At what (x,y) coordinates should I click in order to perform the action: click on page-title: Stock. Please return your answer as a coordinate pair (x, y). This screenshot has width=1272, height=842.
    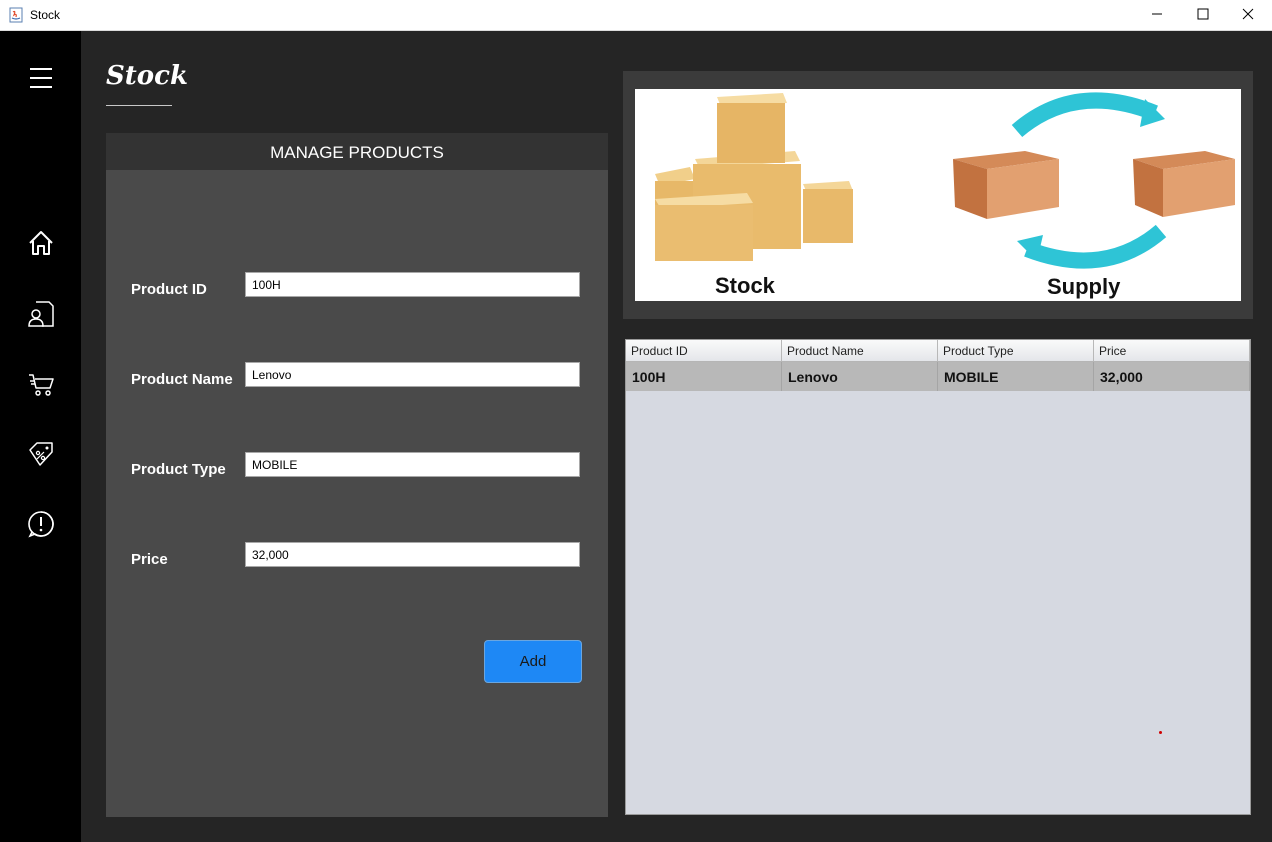
    Looking at the image, I should click on (147, 76).